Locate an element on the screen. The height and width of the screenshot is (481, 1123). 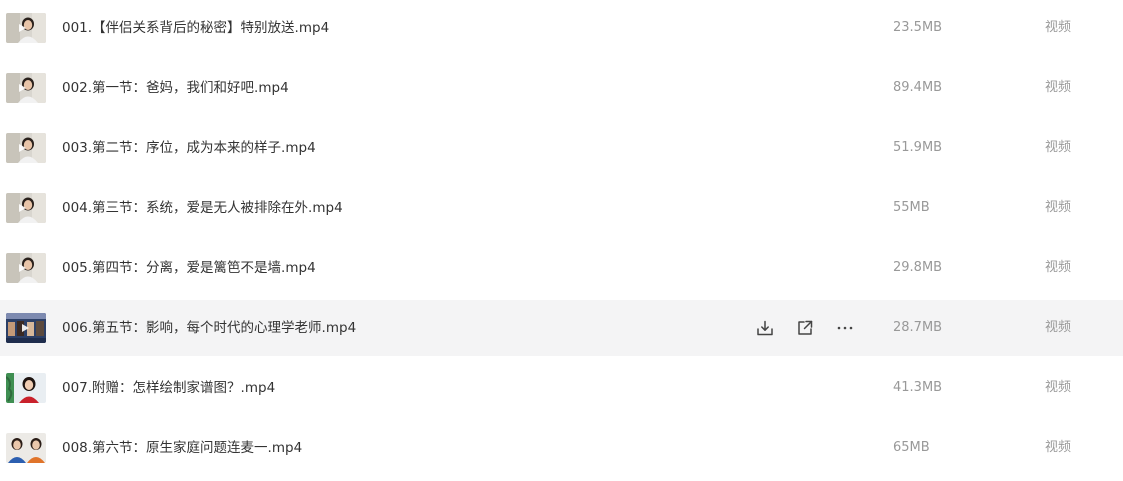
file-name: 007.附赠：怎样绘制家谱图？.mp4 is located at coordinates (168, 388).